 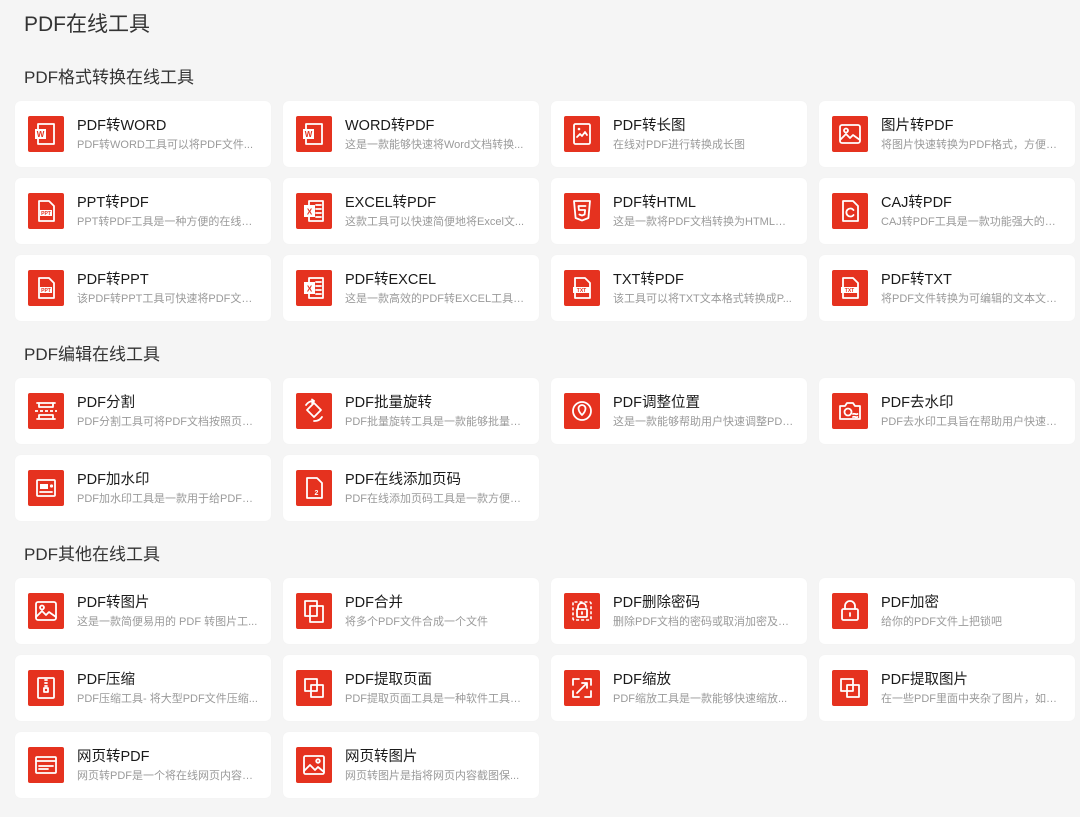 I want to click on tool-card: PDF加密 给你的PDF文件上把锁吧, so click(x=947, y=611).